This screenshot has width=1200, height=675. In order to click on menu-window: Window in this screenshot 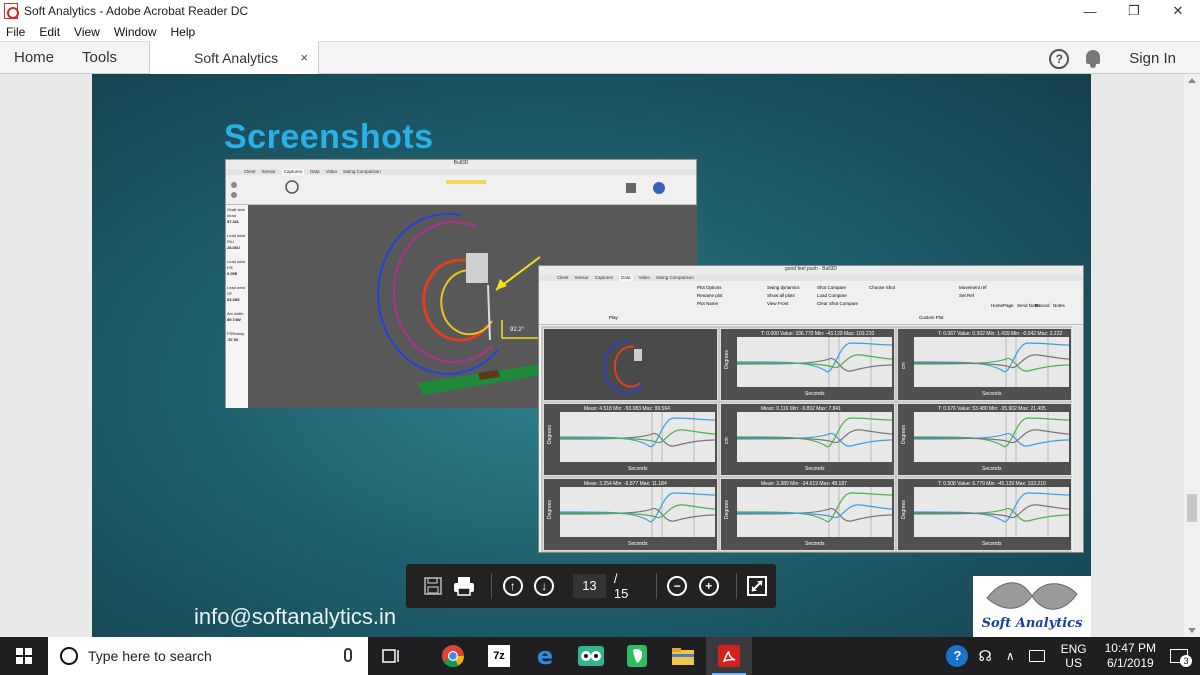, I will do `click(135, 32)`.